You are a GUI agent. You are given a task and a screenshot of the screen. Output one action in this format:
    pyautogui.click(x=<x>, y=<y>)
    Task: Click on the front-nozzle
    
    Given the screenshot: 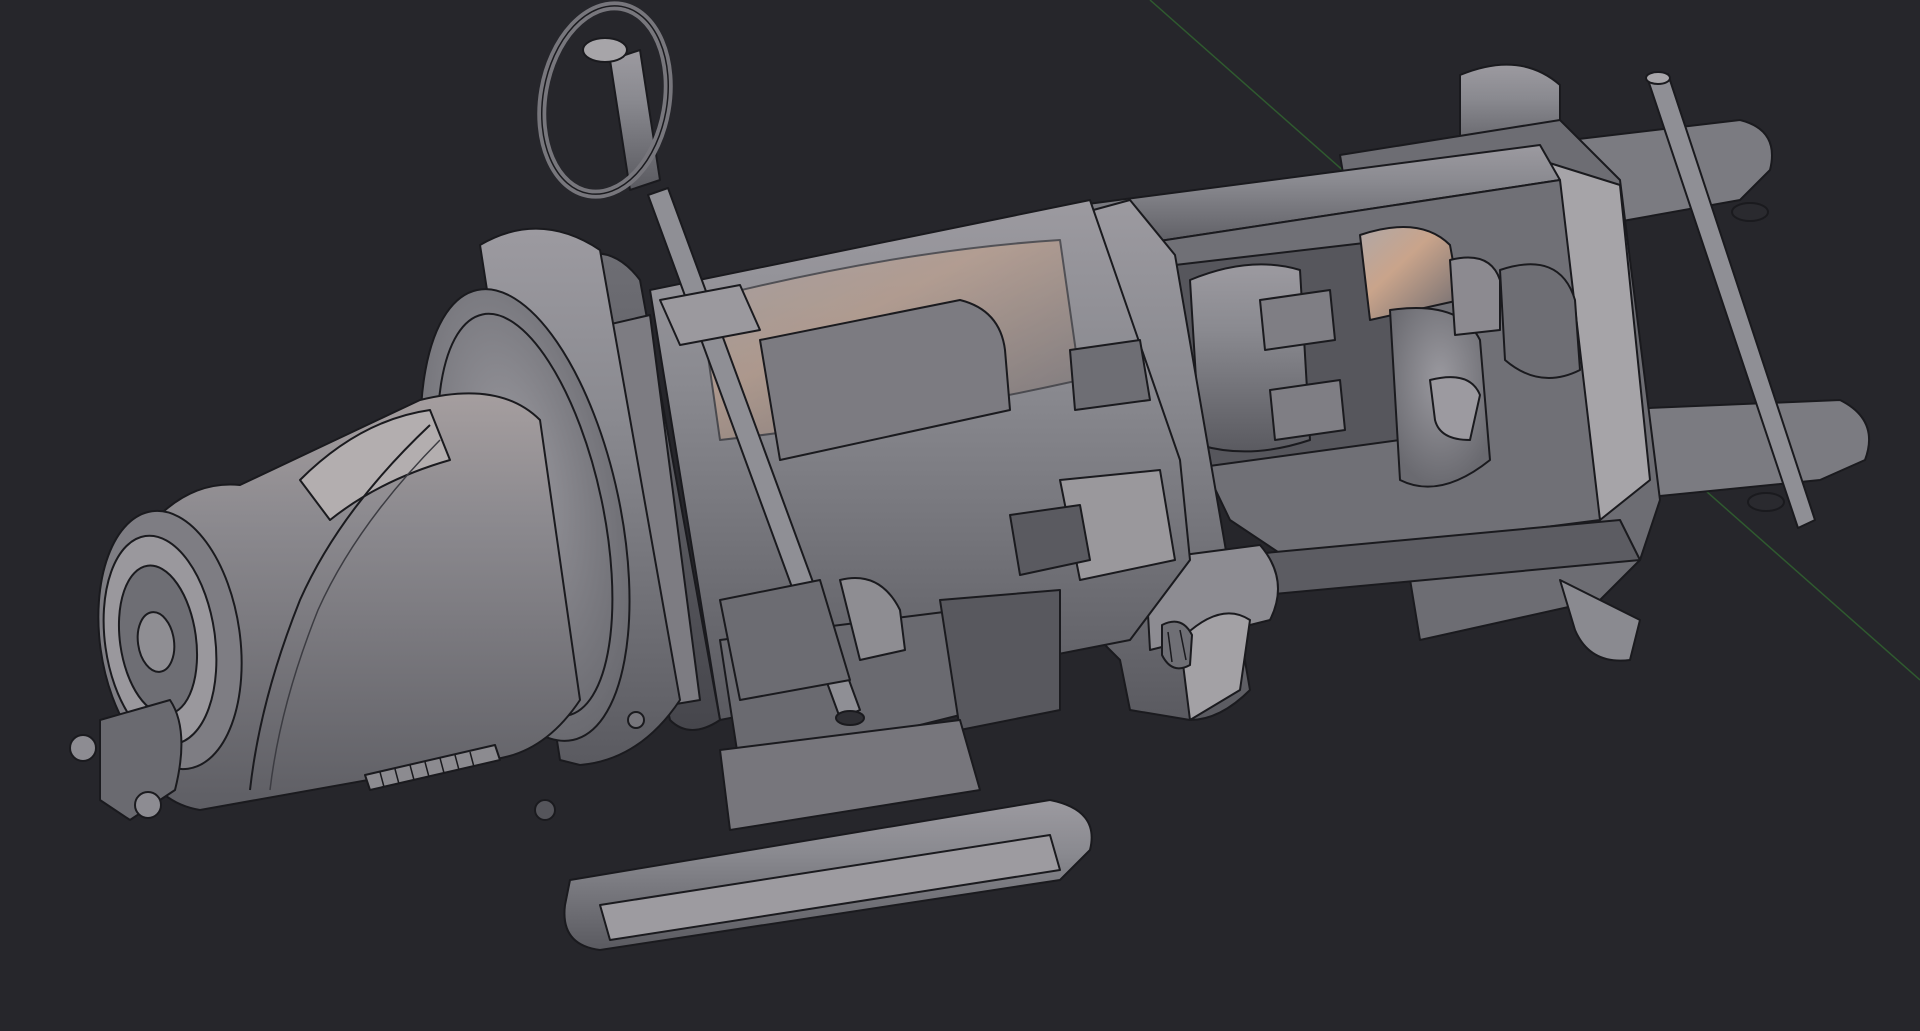 What is the action you would take?
    pyautogui.click(x=325, y=606)
    